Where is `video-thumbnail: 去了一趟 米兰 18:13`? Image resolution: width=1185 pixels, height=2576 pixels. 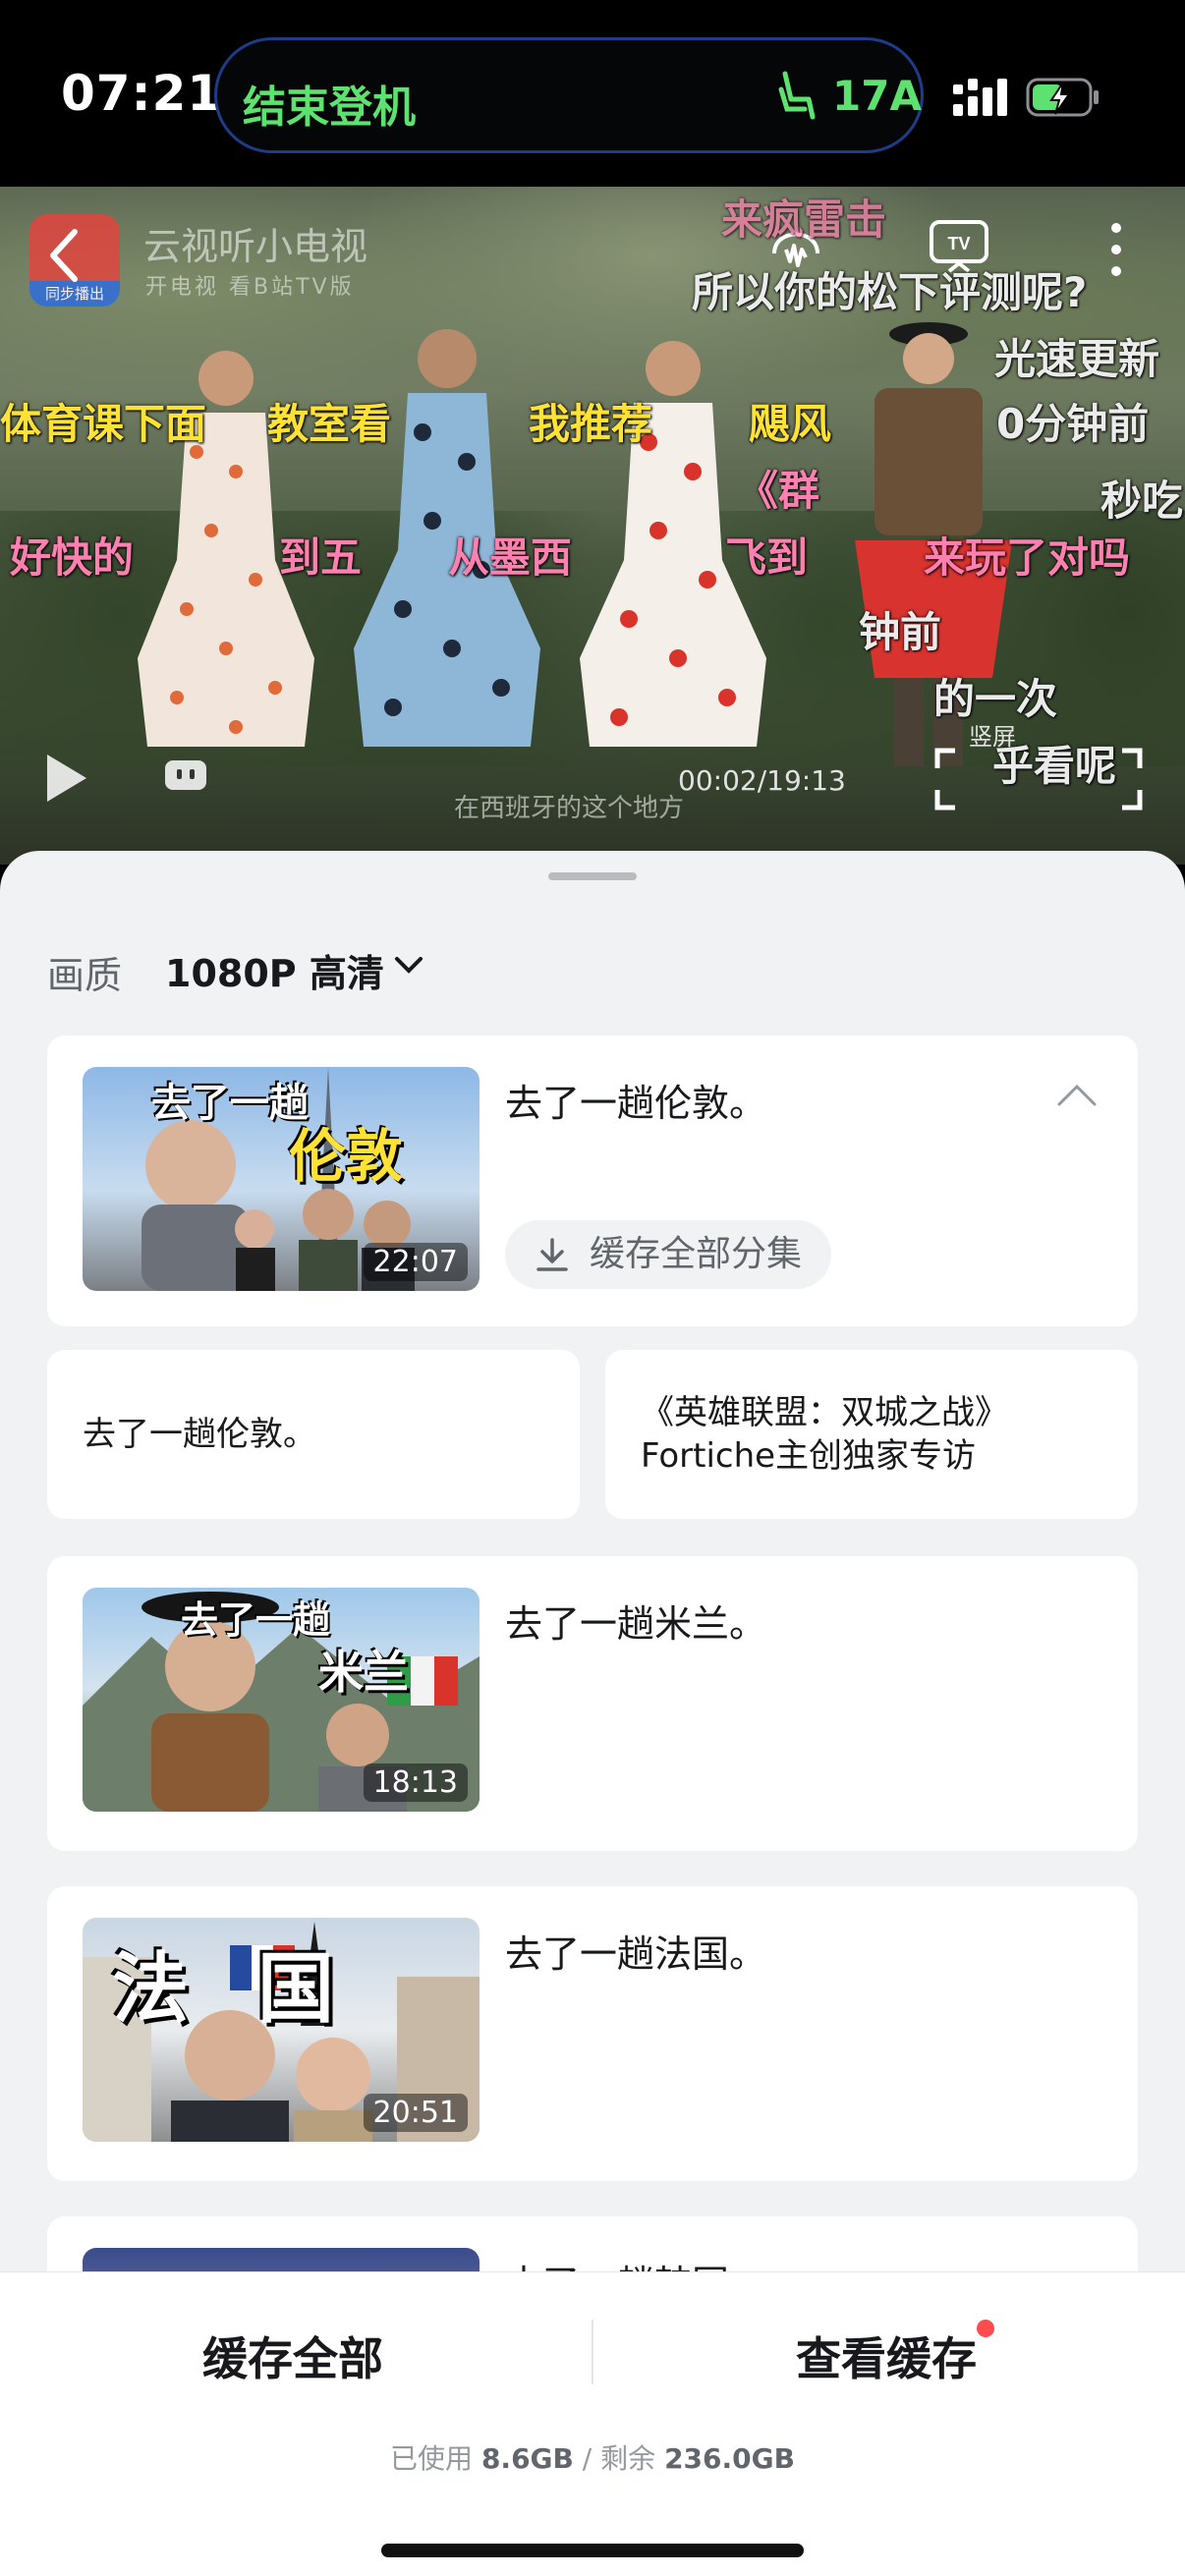 video-thumbnail: 去了一趟 米兰 18:13 is located at coordinates (282, 1700).